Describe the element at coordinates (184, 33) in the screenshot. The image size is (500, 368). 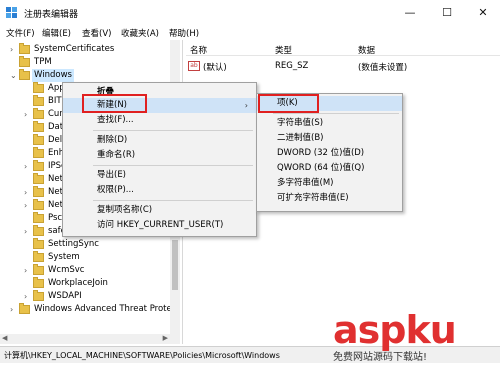
I see `menu-help: 帮助(H)` at that location.